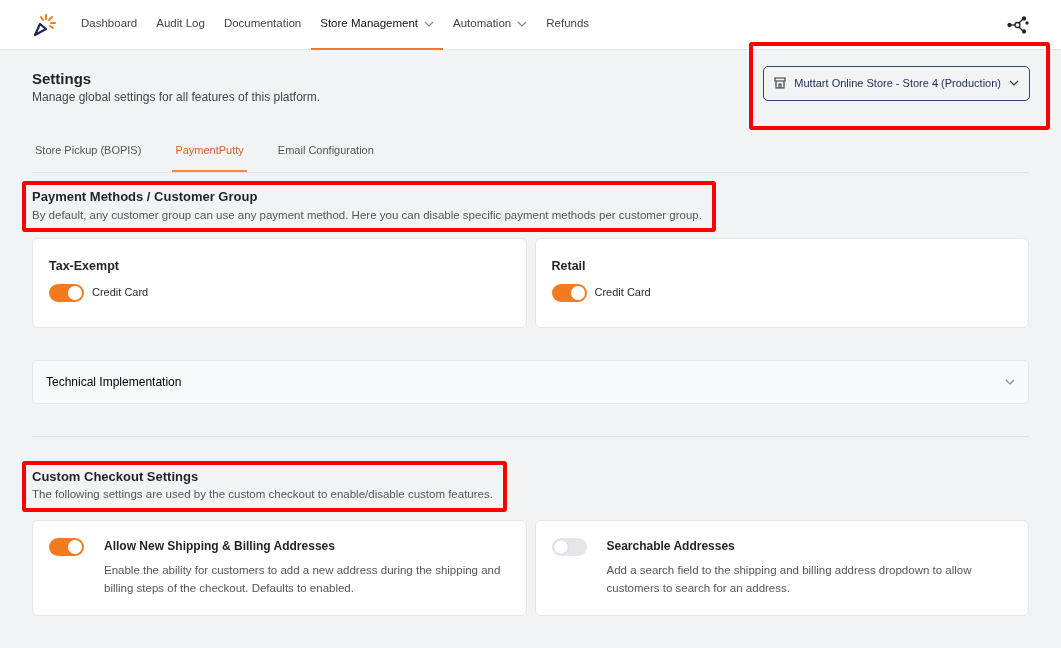 This screenshot has height=648, width=1061. I want to click on setting-description: Enable the ability for customers to add a new address during the shipping and billing steps of the checkout. Defaults to enabled., so click(303, 579).